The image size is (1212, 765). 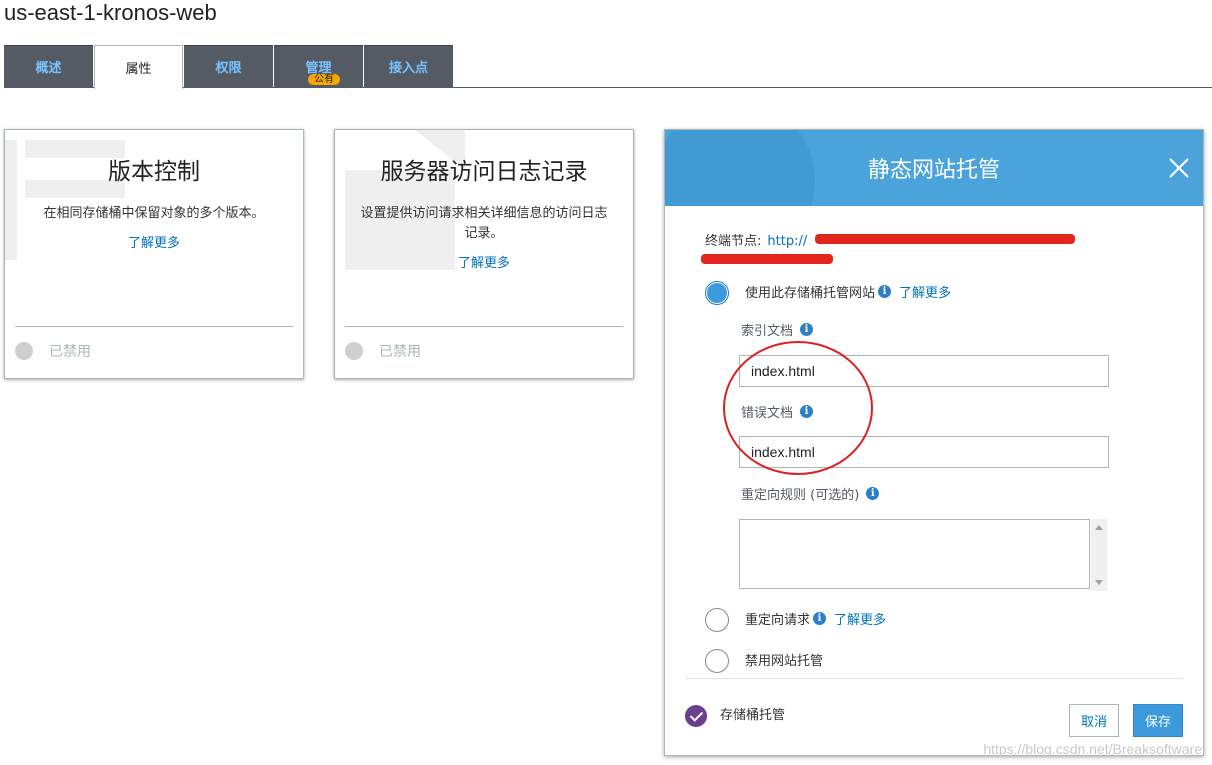 I want to click on endpoint-row: 终端节点: http://, so click(x=756, y=239).